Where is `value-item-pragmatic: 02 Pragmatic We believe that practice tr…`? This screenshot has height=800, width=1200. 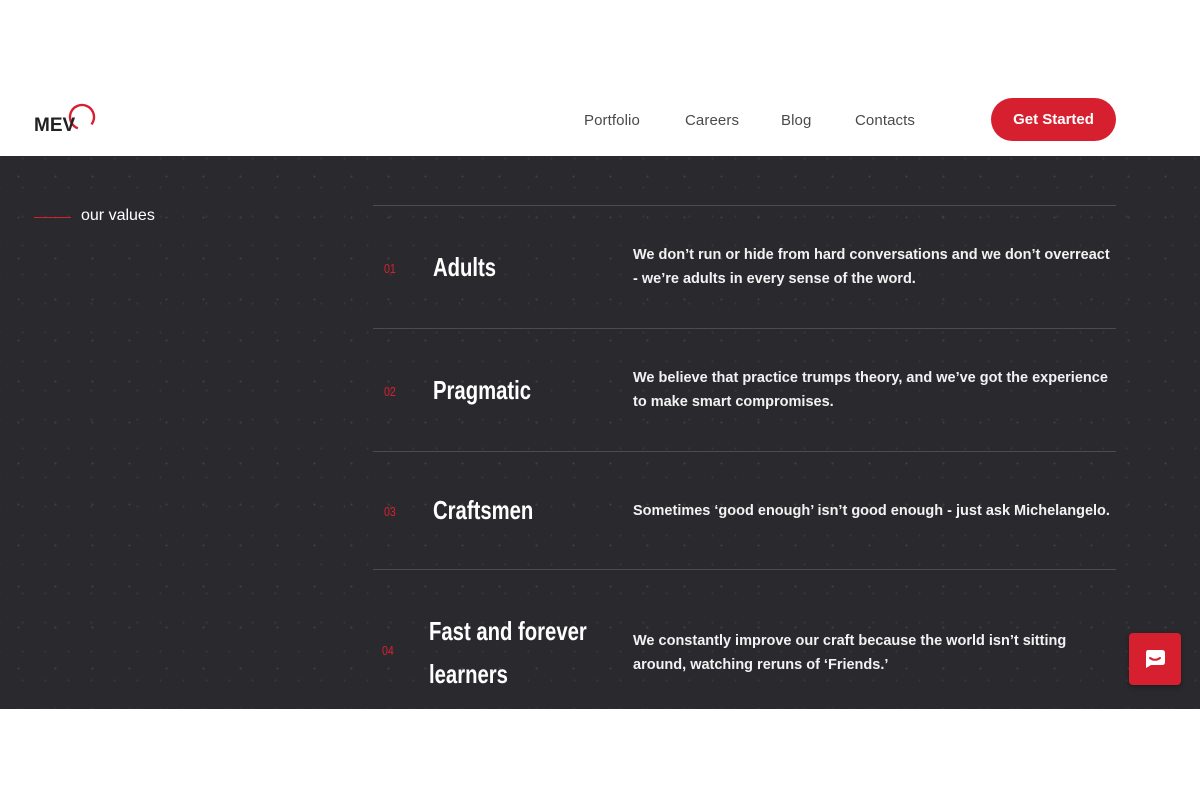
value-item-pragmatic: 02 Pragmatic We believe that practice tr… is located at coordinates (744, 389).